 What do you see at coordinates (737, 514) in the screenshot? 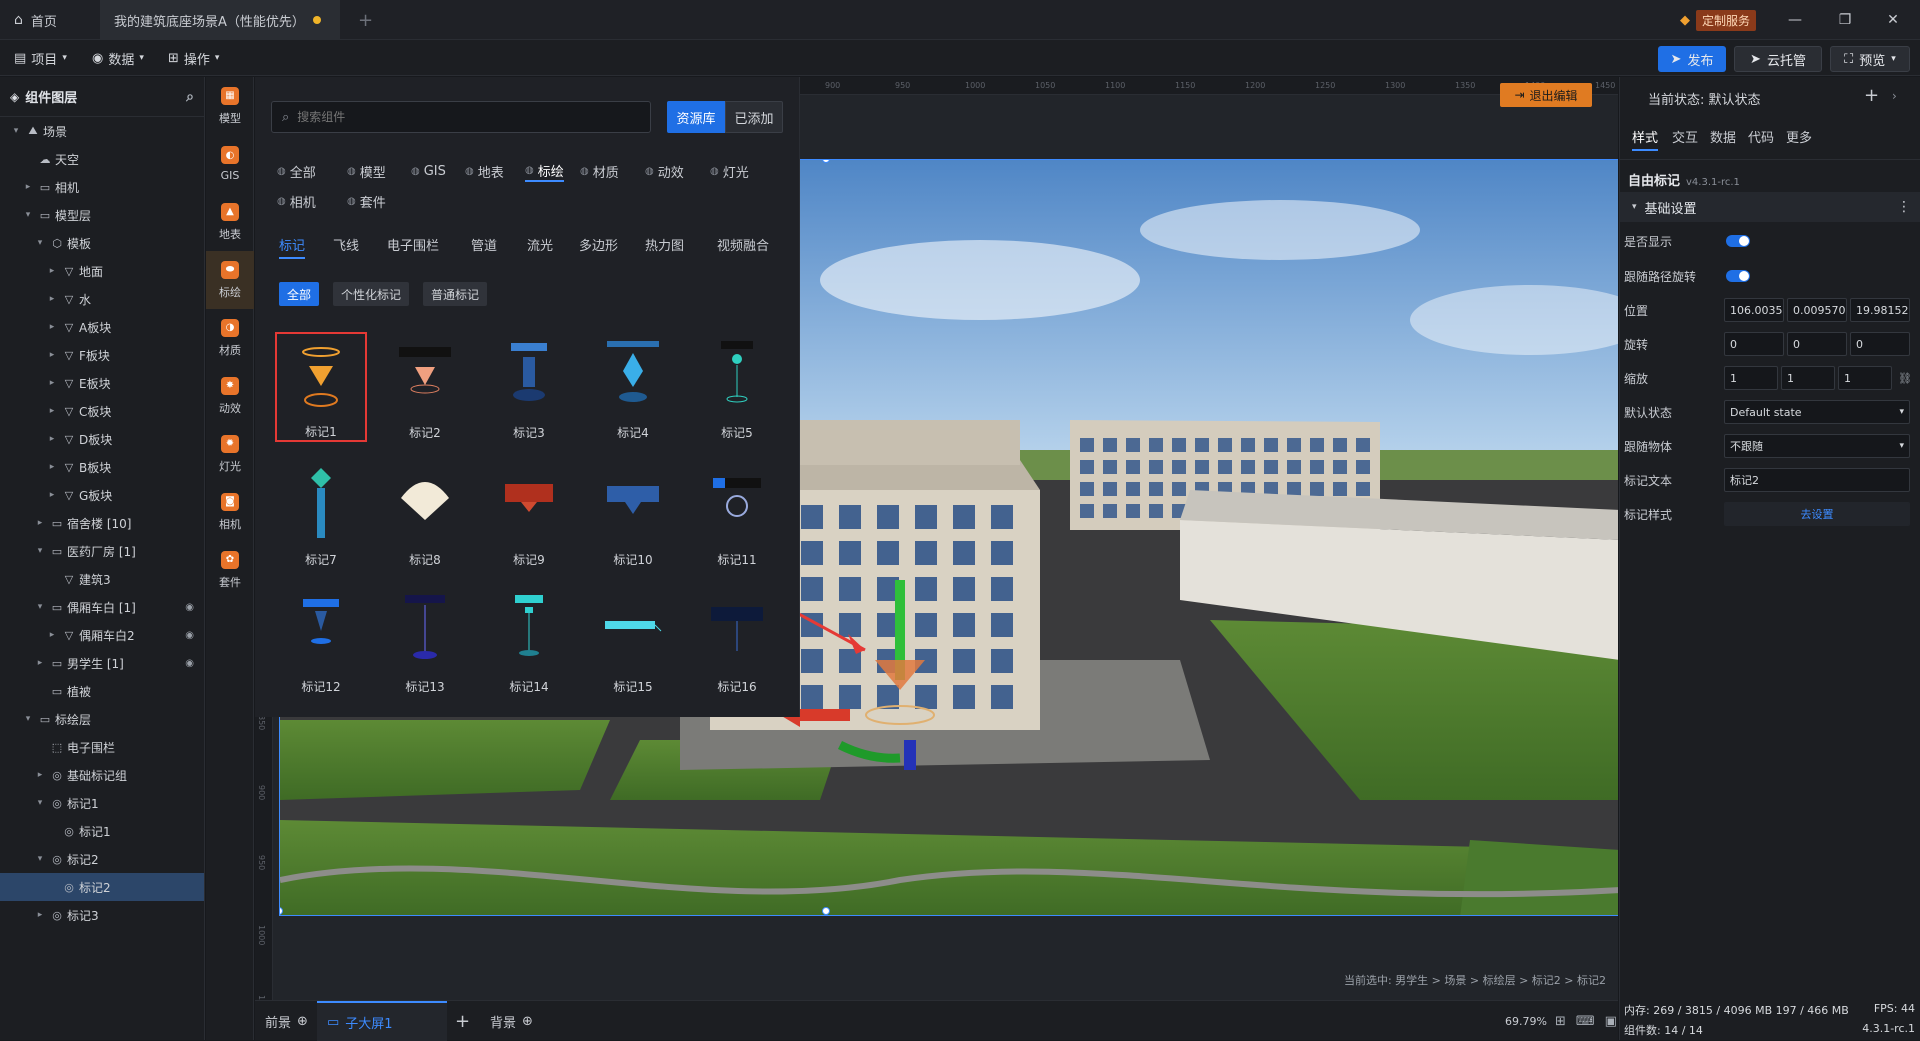
I see `marker-card: 标记11` at bounding box center [737, 514].